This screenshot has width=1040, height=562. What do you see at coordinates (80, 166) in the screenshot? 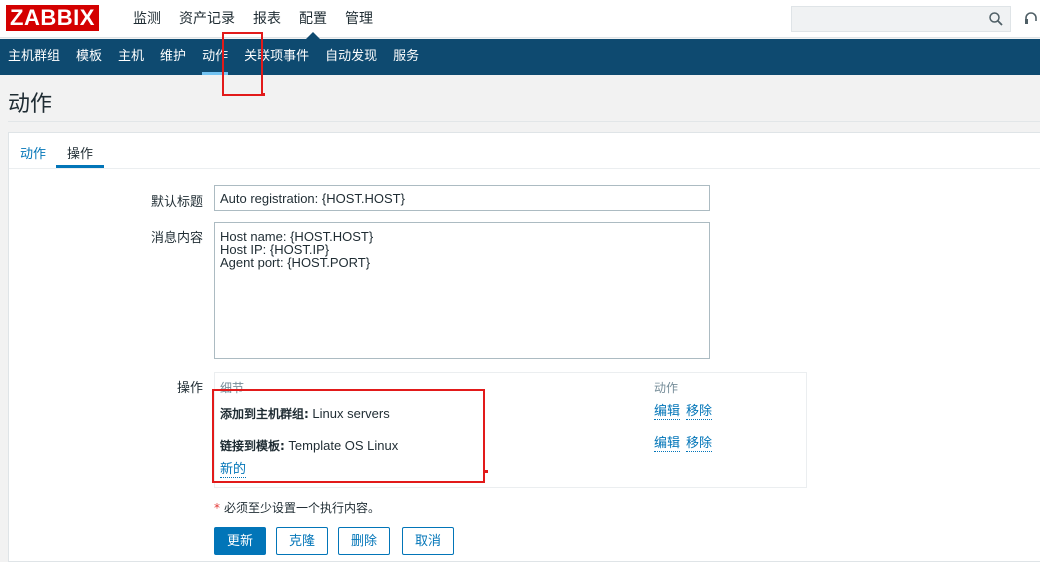
I see `active-tab-indicator` at bounding box center [80, 166].